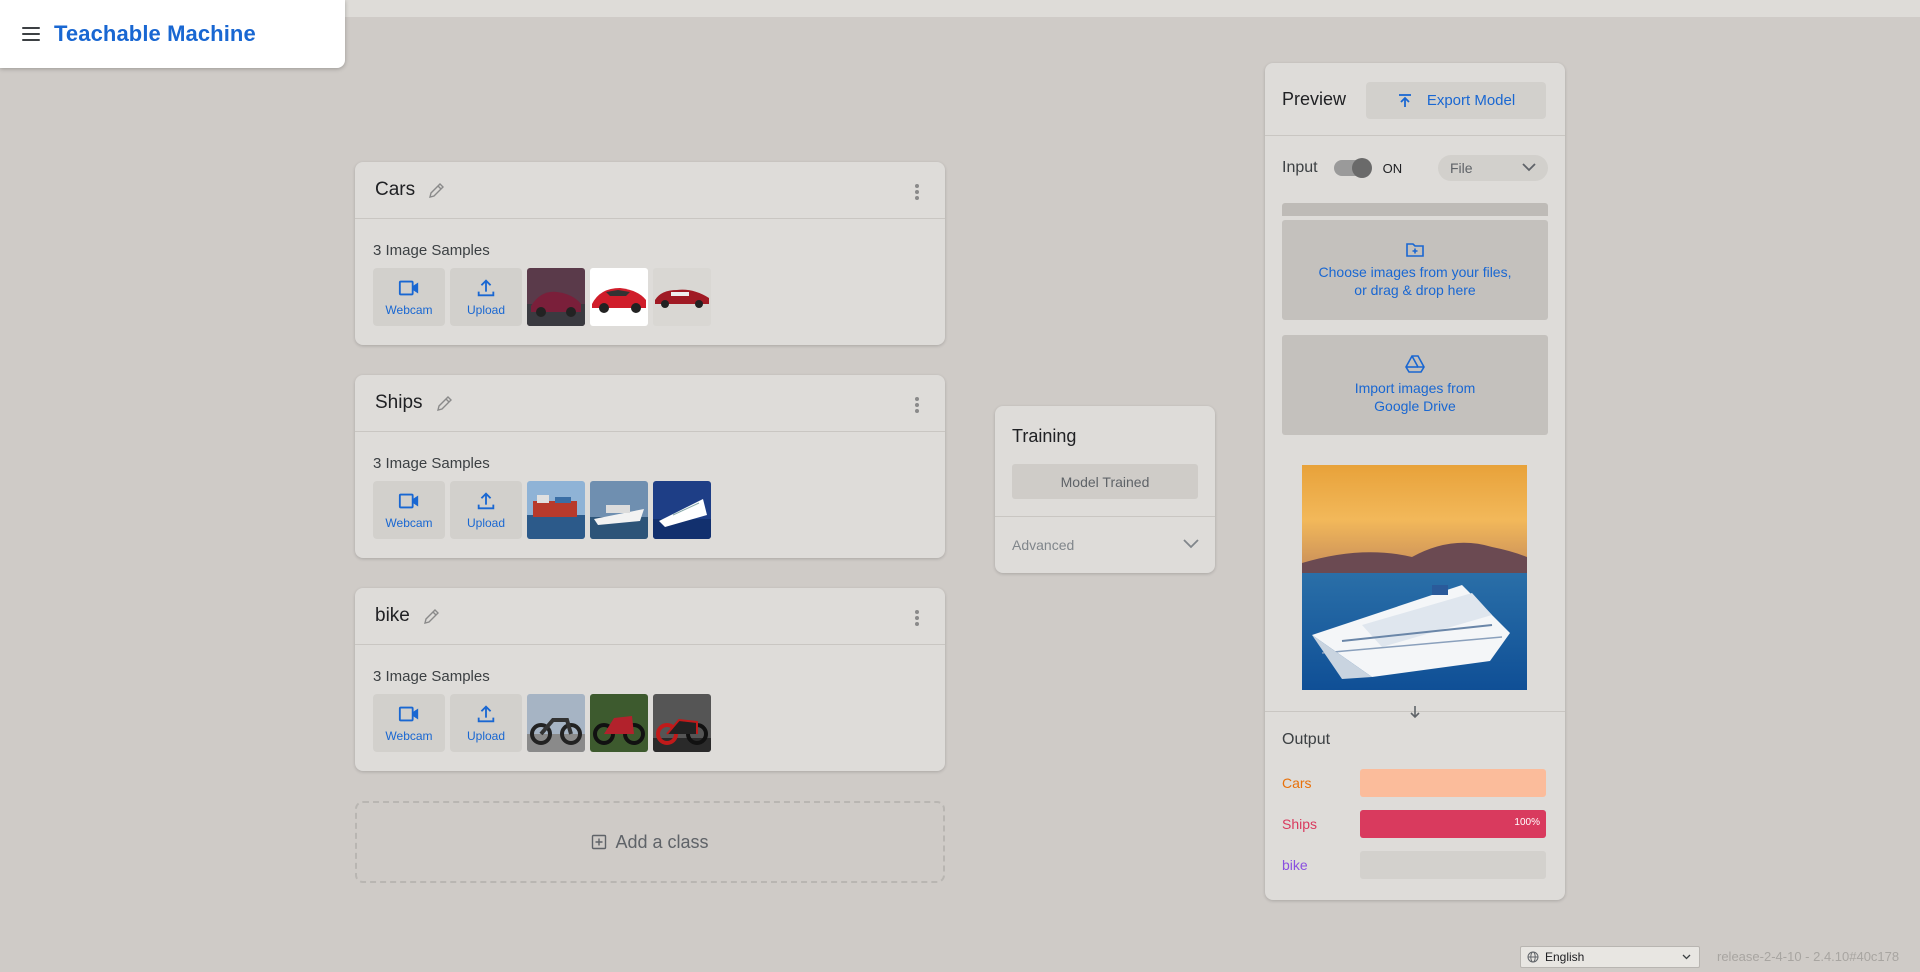  What do you see at coordinates (1808, 956) in the screenshot?
I see `release-version: release-2-4-10 - 2.4.10#40c178` at bounding box center [1808, 956].